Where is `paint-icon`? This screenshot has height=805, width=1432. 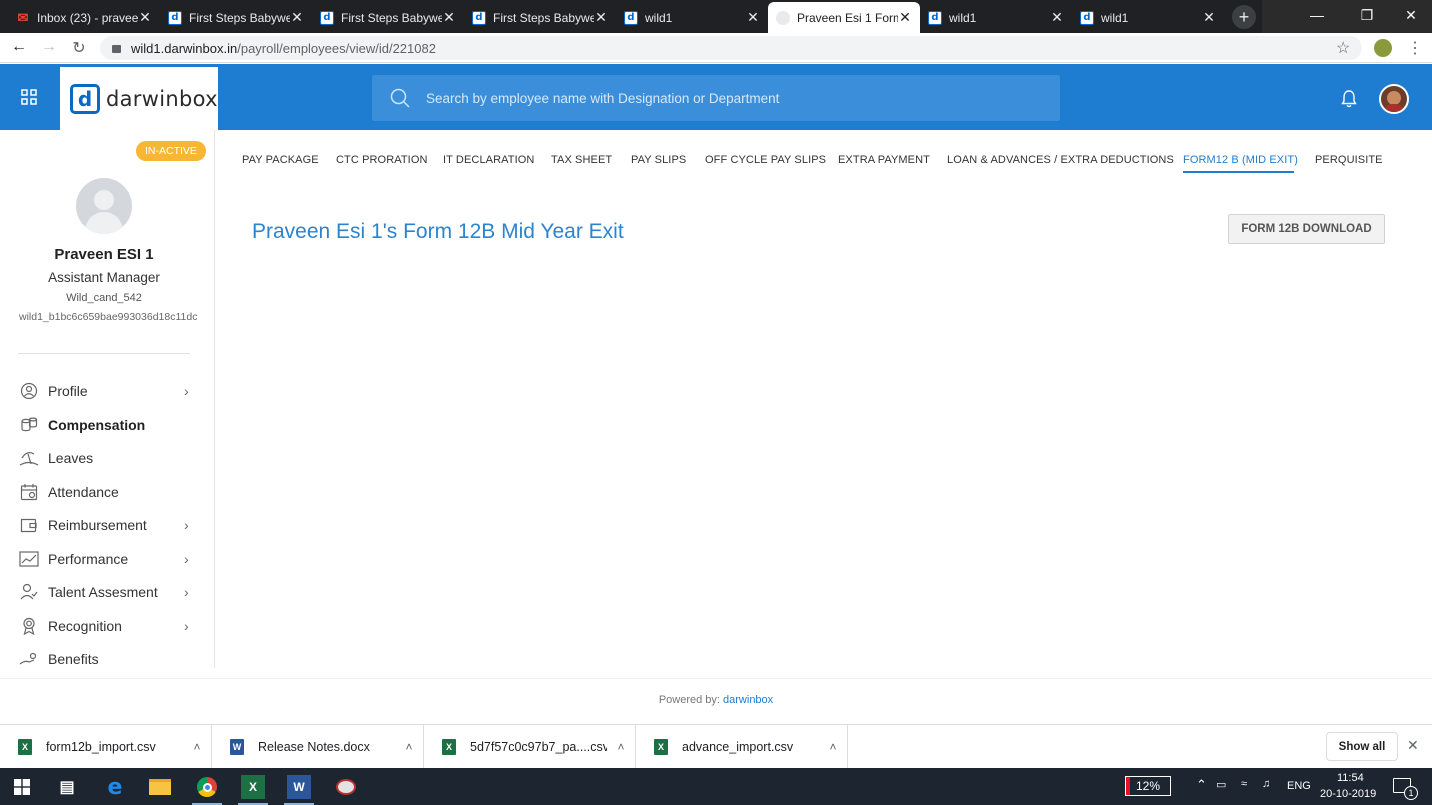
paint-icon is located at coordinates (346, 787).